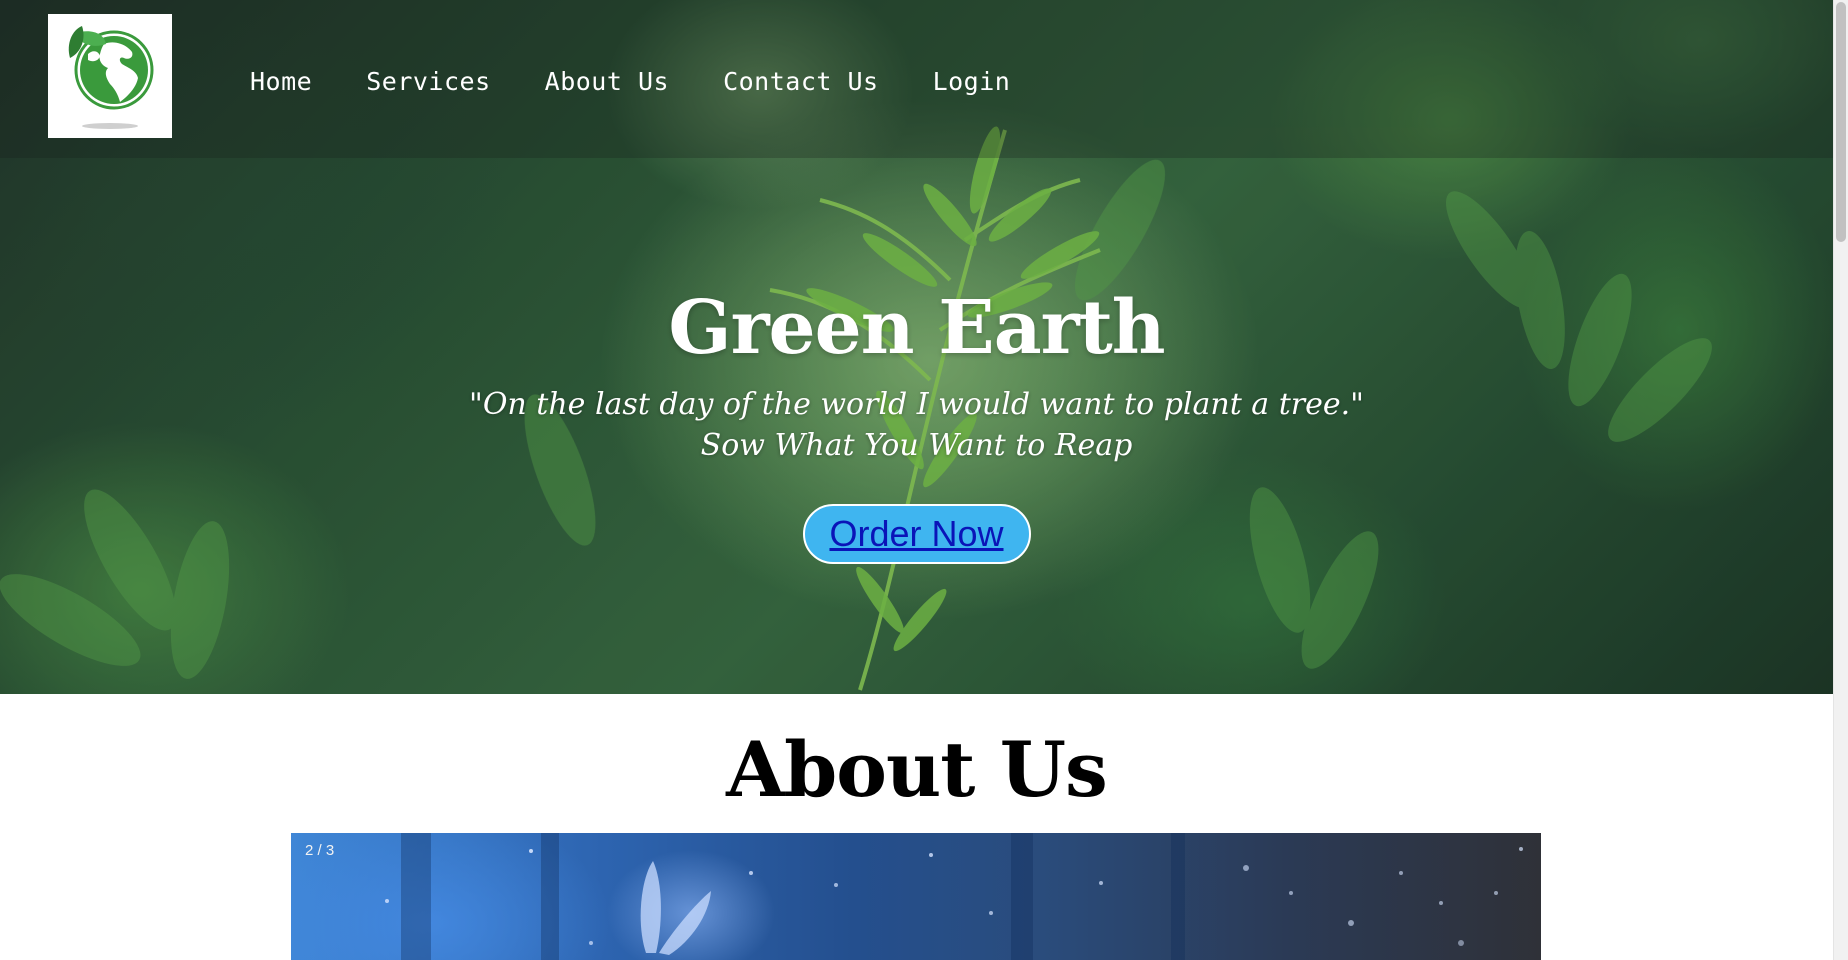  Describe the element at coordinates (801, 82) in the screenshot. I see `nav-link-contact-us: Contact Us` at that location.